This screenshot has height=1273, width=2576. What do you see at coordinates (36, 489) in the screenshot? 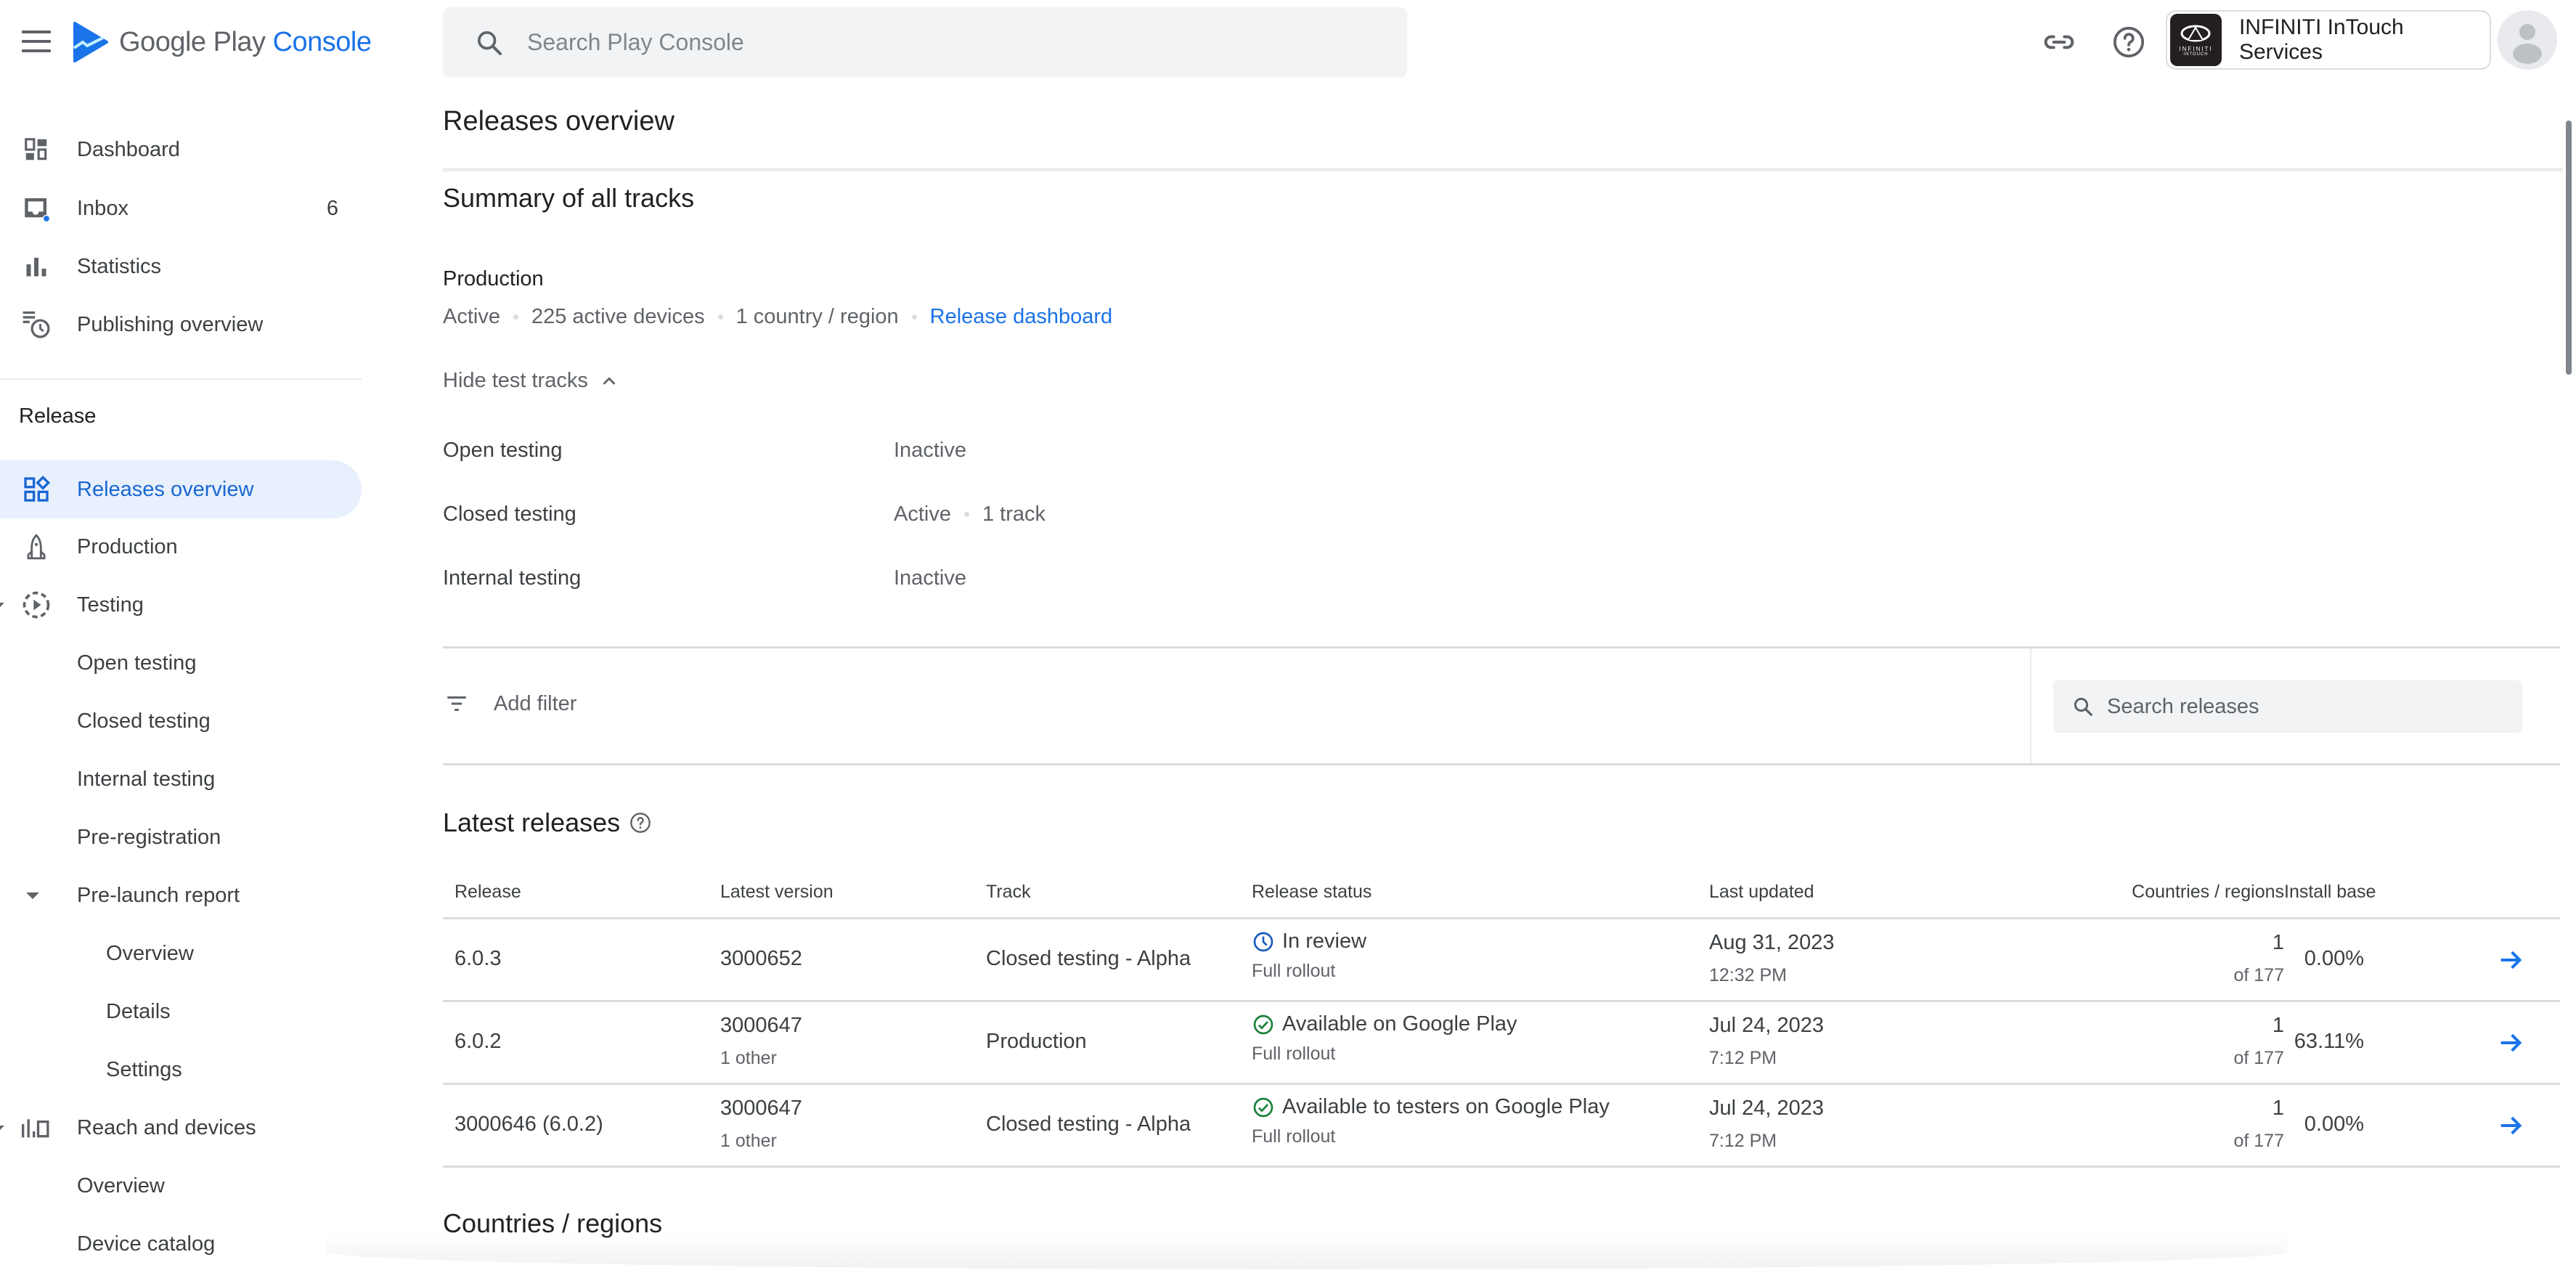
I see `releases-overview-icon` at bounding box center [36, 489].